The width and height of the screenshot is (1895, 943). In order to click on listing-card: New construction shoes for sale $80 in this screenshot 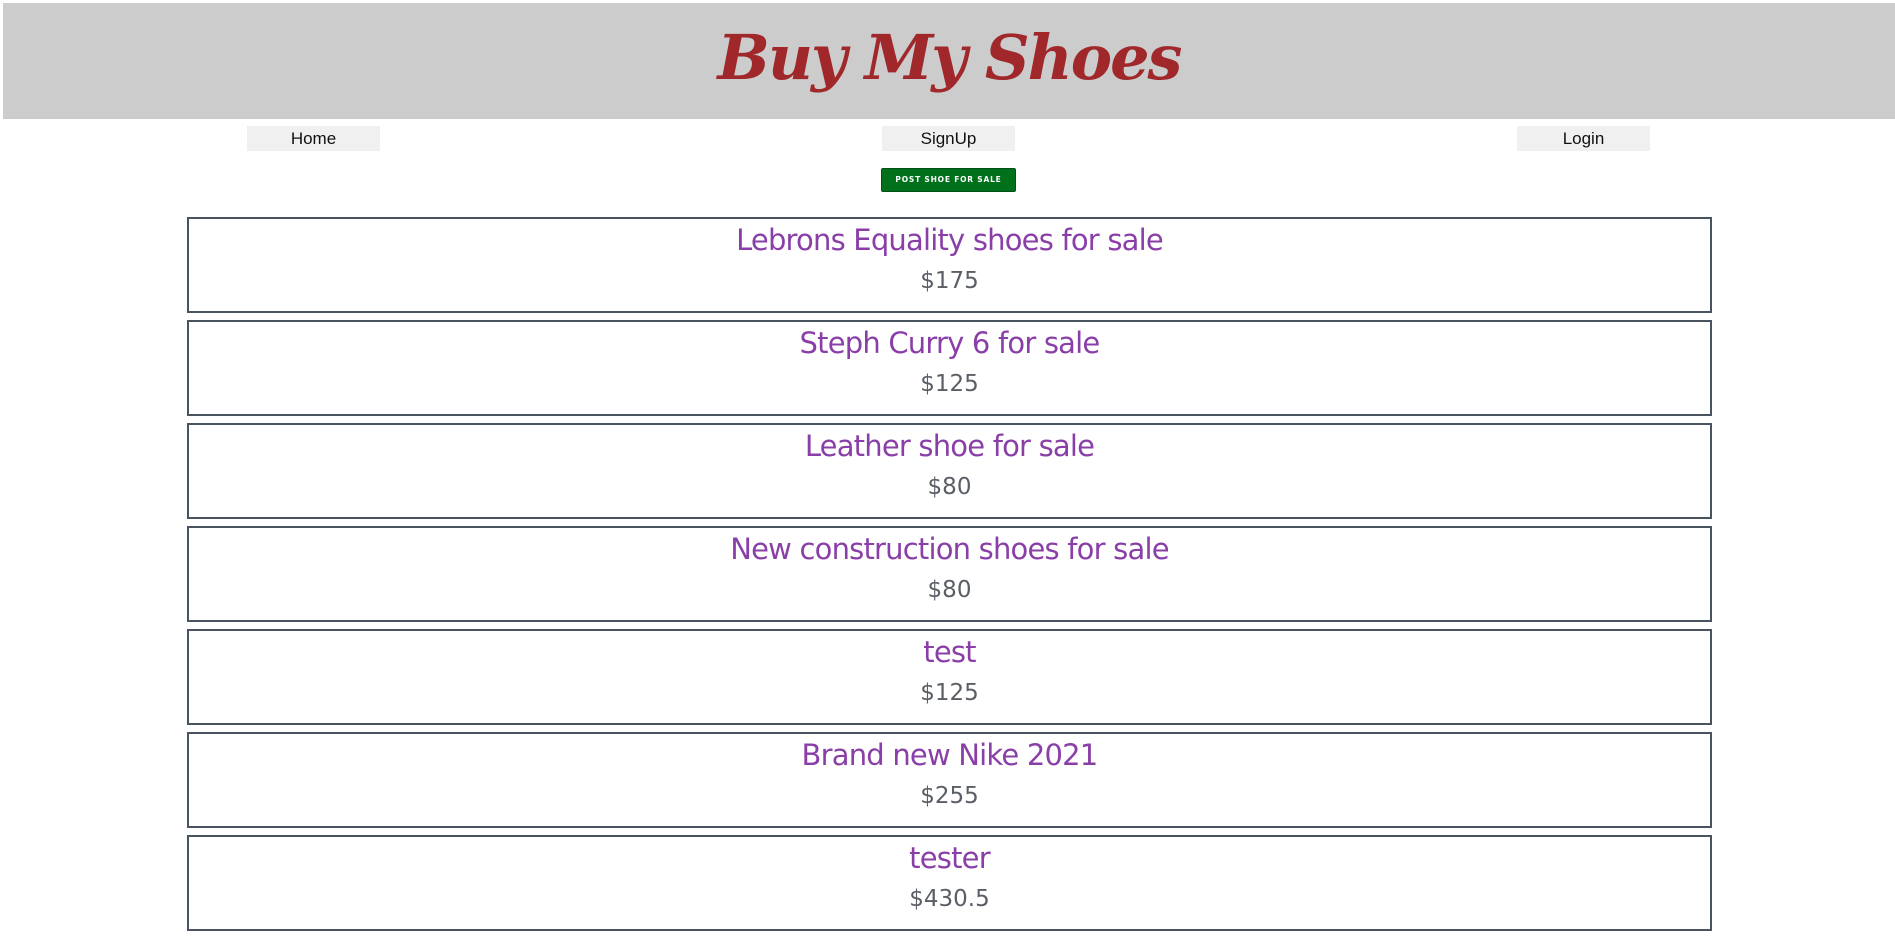, I will do `click(949, 574)`.